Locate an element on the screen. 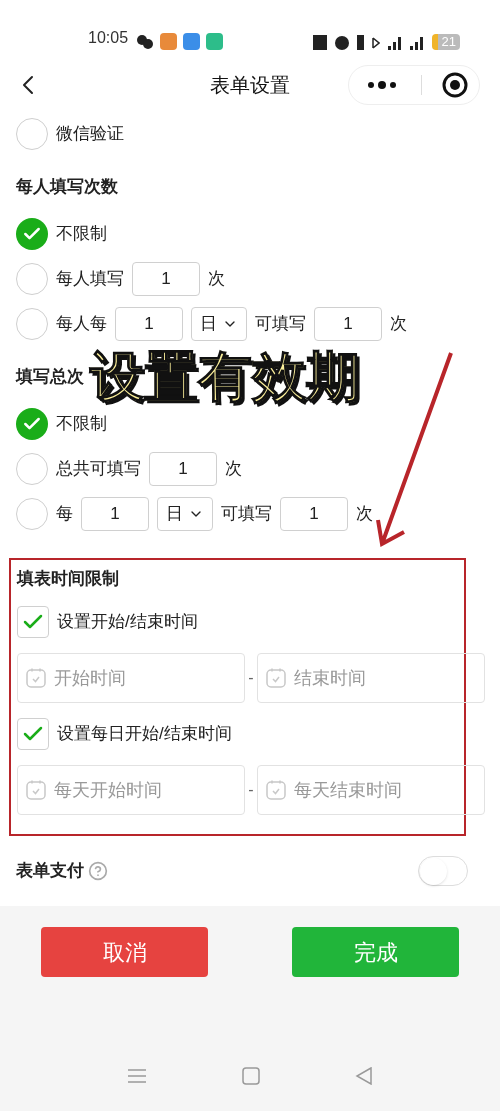 This screenshot has height=1111, width=500. setting-label: 表单支付 is located at coordinates (50, 871).